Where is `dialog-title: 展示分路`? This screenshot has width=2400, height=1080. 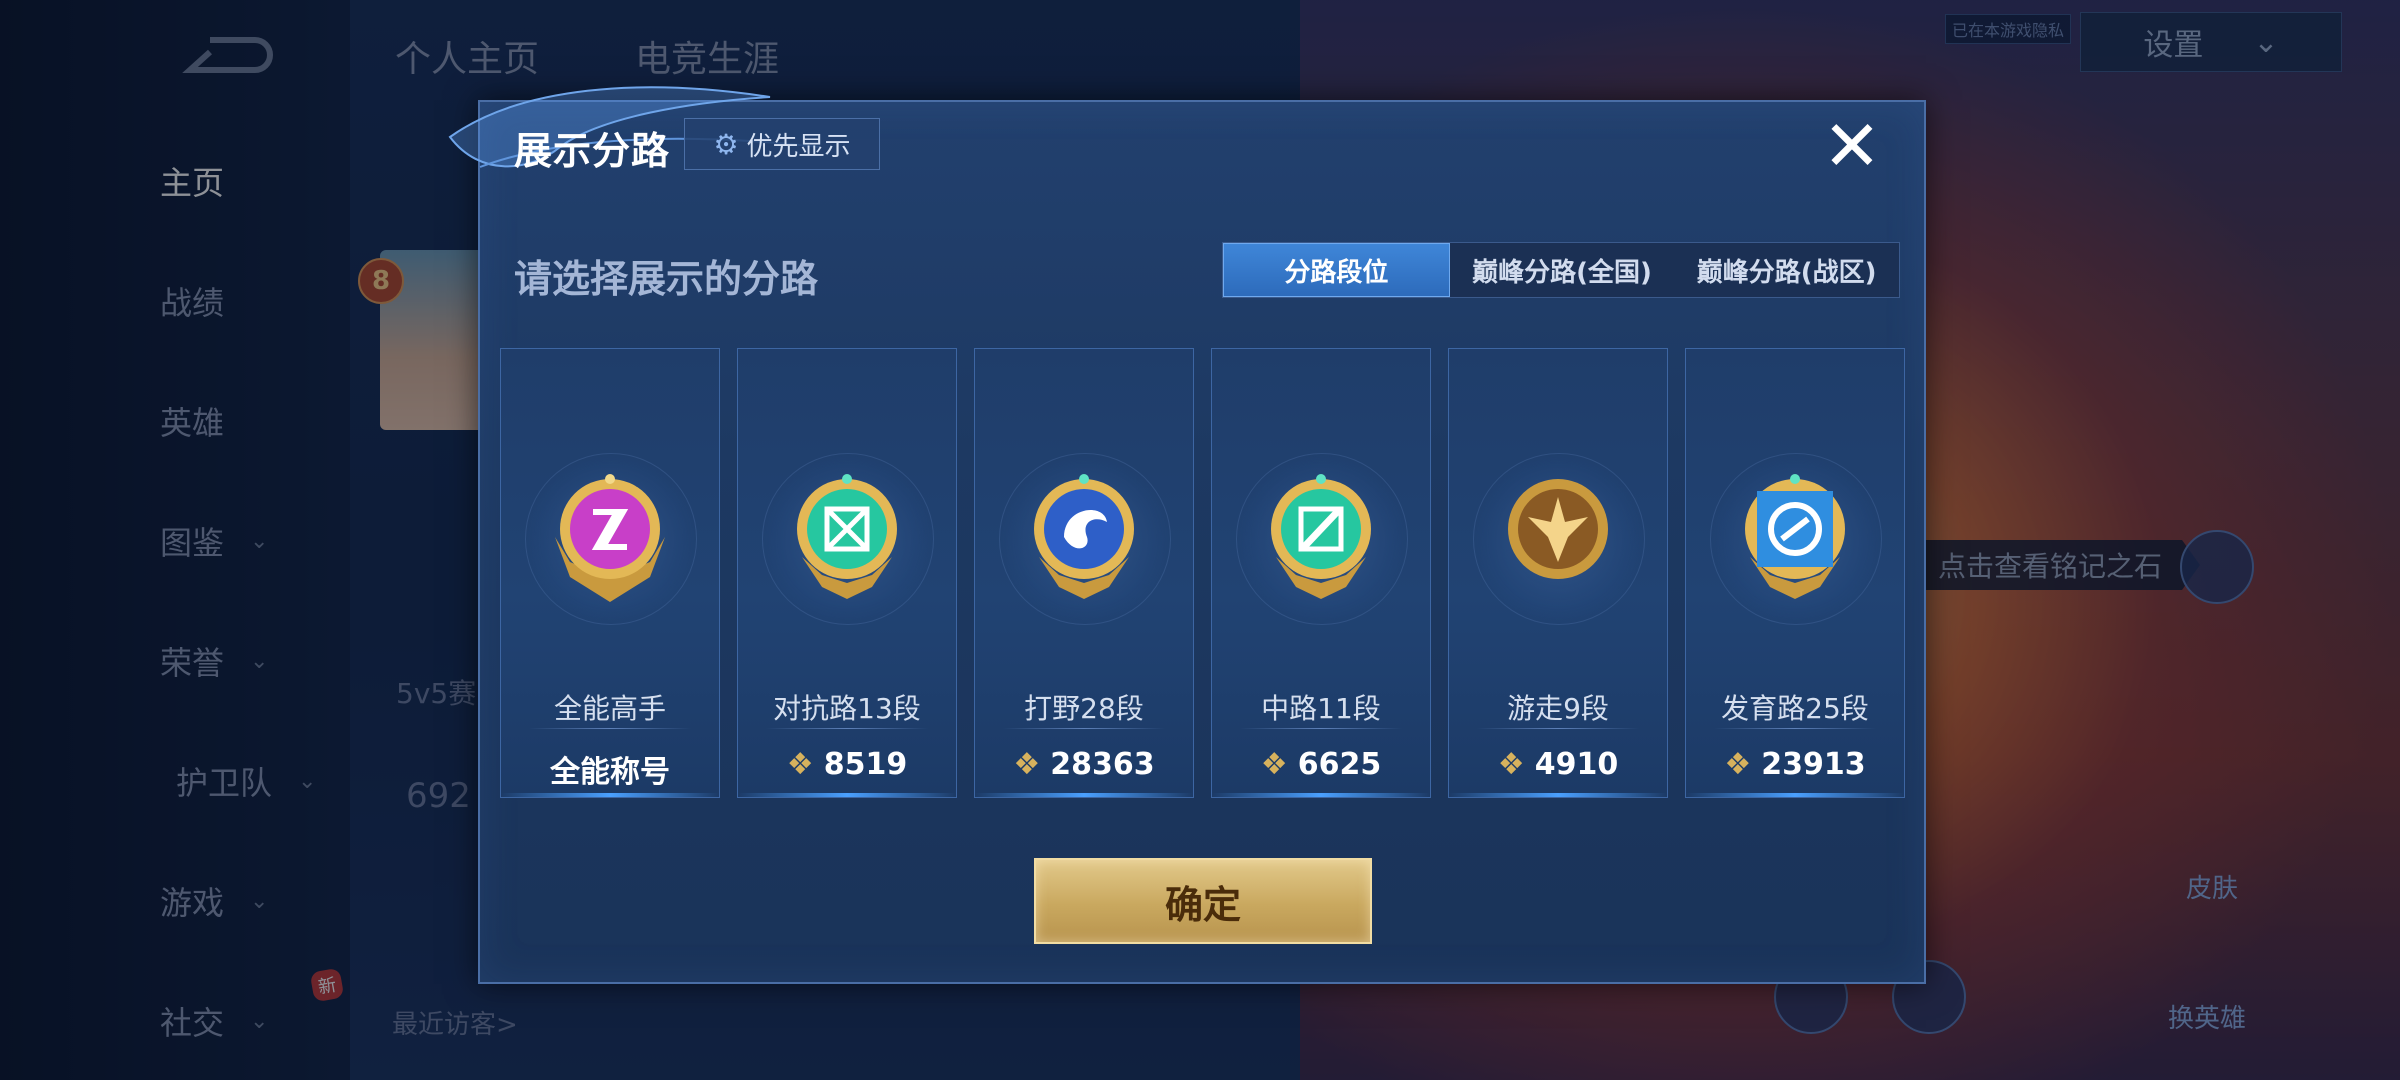 dialog-title: 展示分路 is located at coordinates (592, 151).